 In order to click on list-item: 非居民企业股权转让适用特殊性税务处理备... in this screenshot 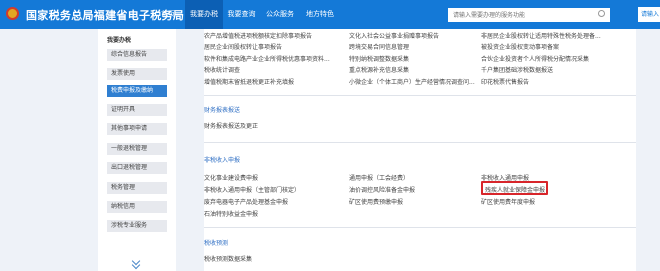, I will do `click(541, 35)`.